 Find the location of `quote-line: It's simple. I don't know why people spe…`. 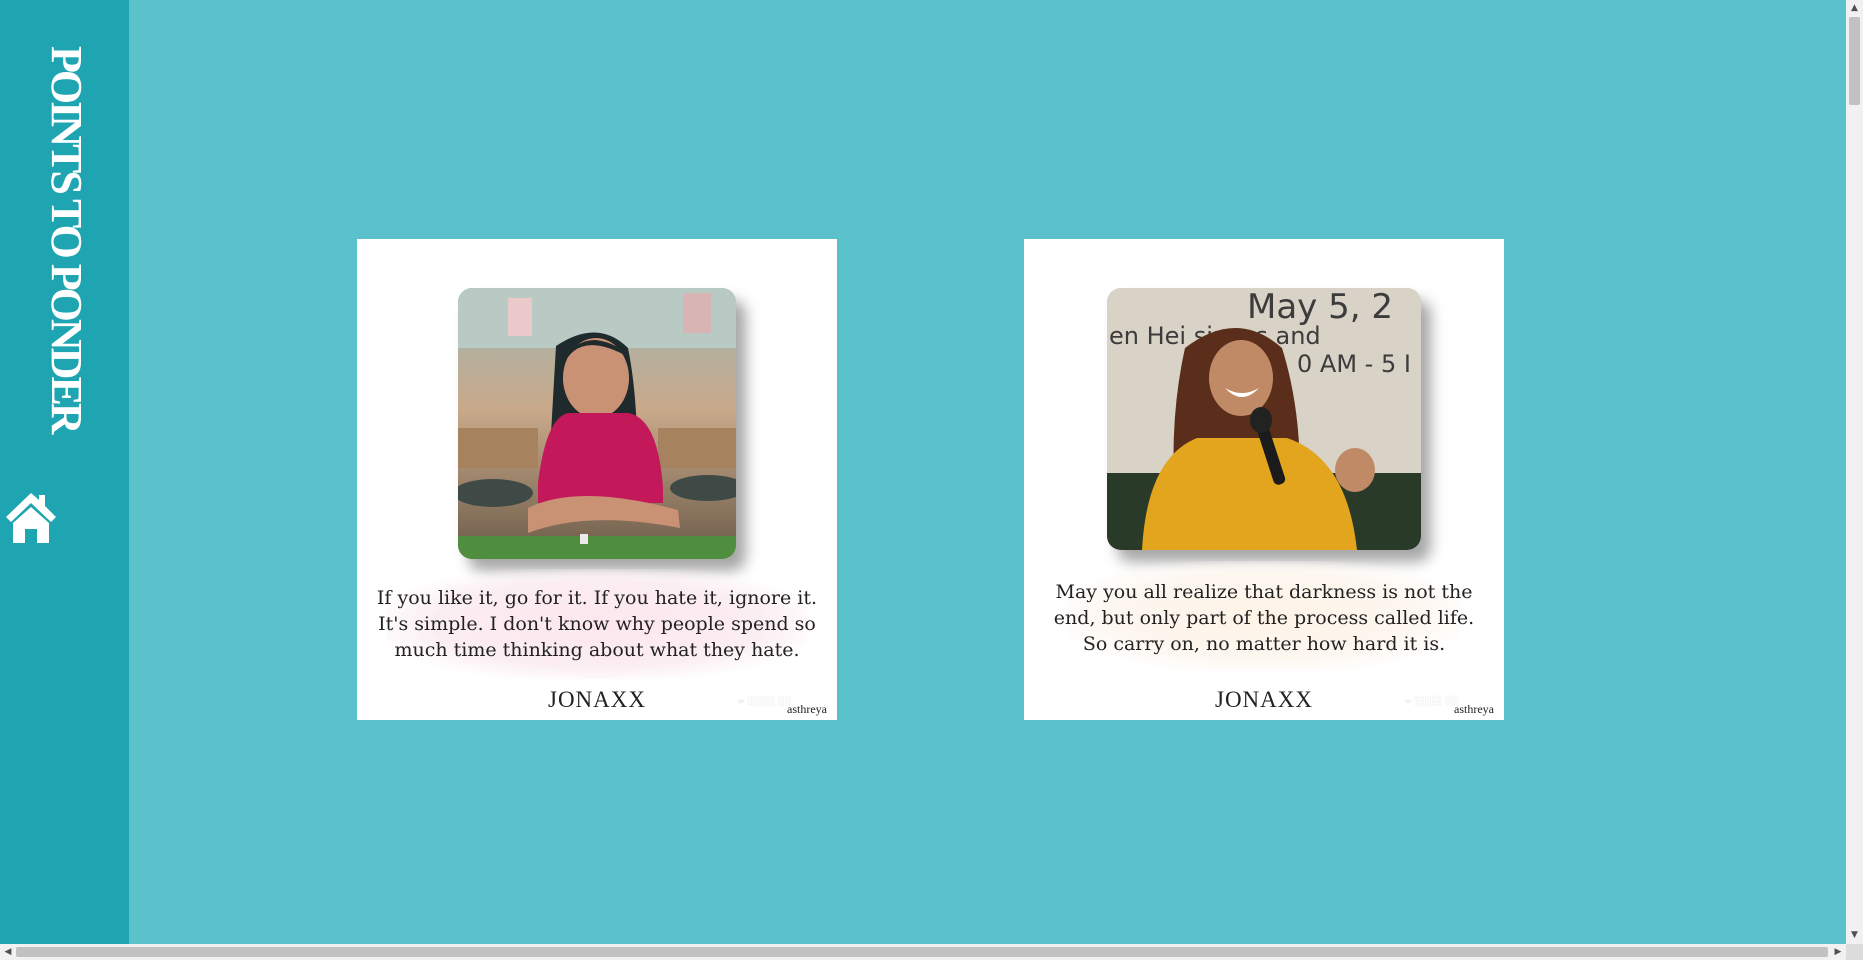

quote-line: It's simple. I don't know why people spe… is located at coordinates (597, 624).